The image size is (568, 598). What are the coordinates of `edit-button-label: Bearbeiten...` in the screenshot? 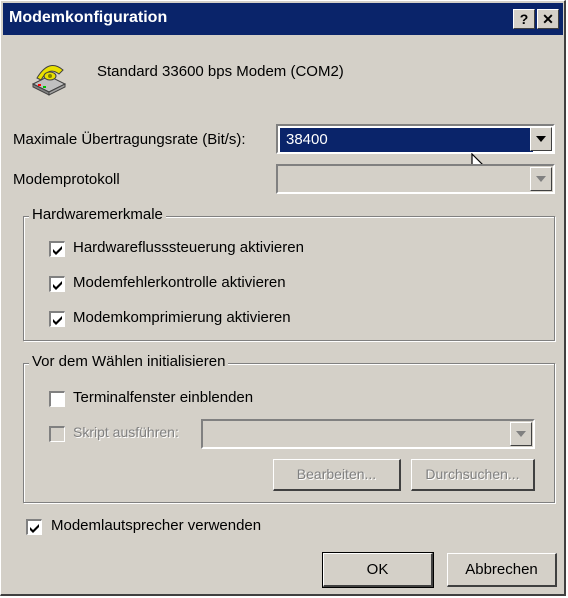 It's located at (336, 474).